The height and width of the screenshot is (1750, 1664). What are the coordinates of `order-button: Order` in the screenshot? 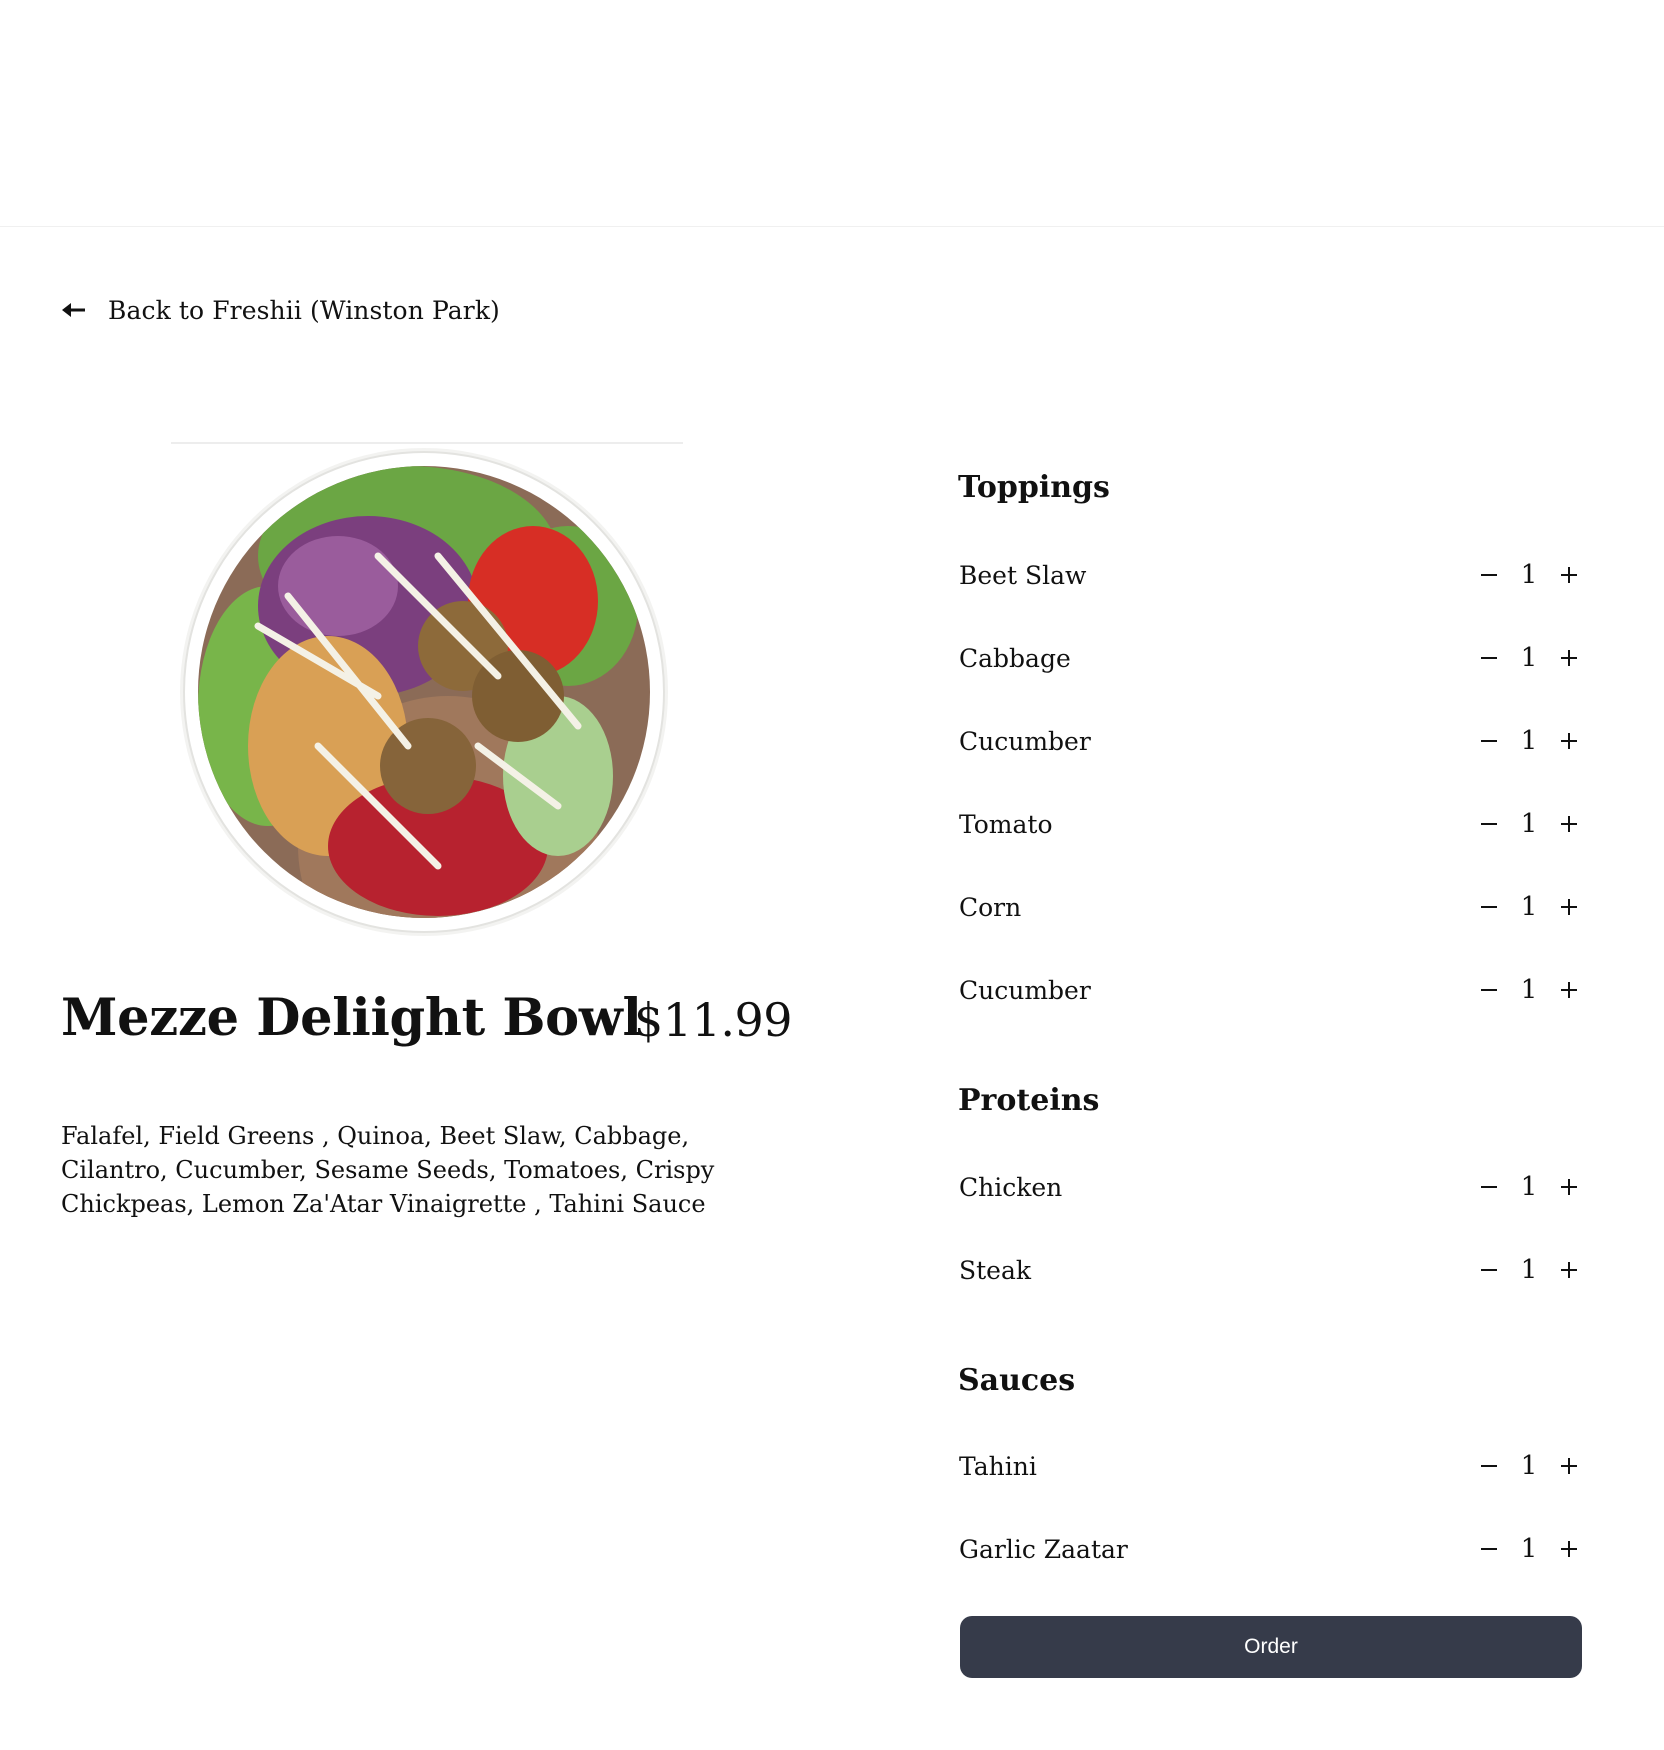 It's located at (1271, 1647).